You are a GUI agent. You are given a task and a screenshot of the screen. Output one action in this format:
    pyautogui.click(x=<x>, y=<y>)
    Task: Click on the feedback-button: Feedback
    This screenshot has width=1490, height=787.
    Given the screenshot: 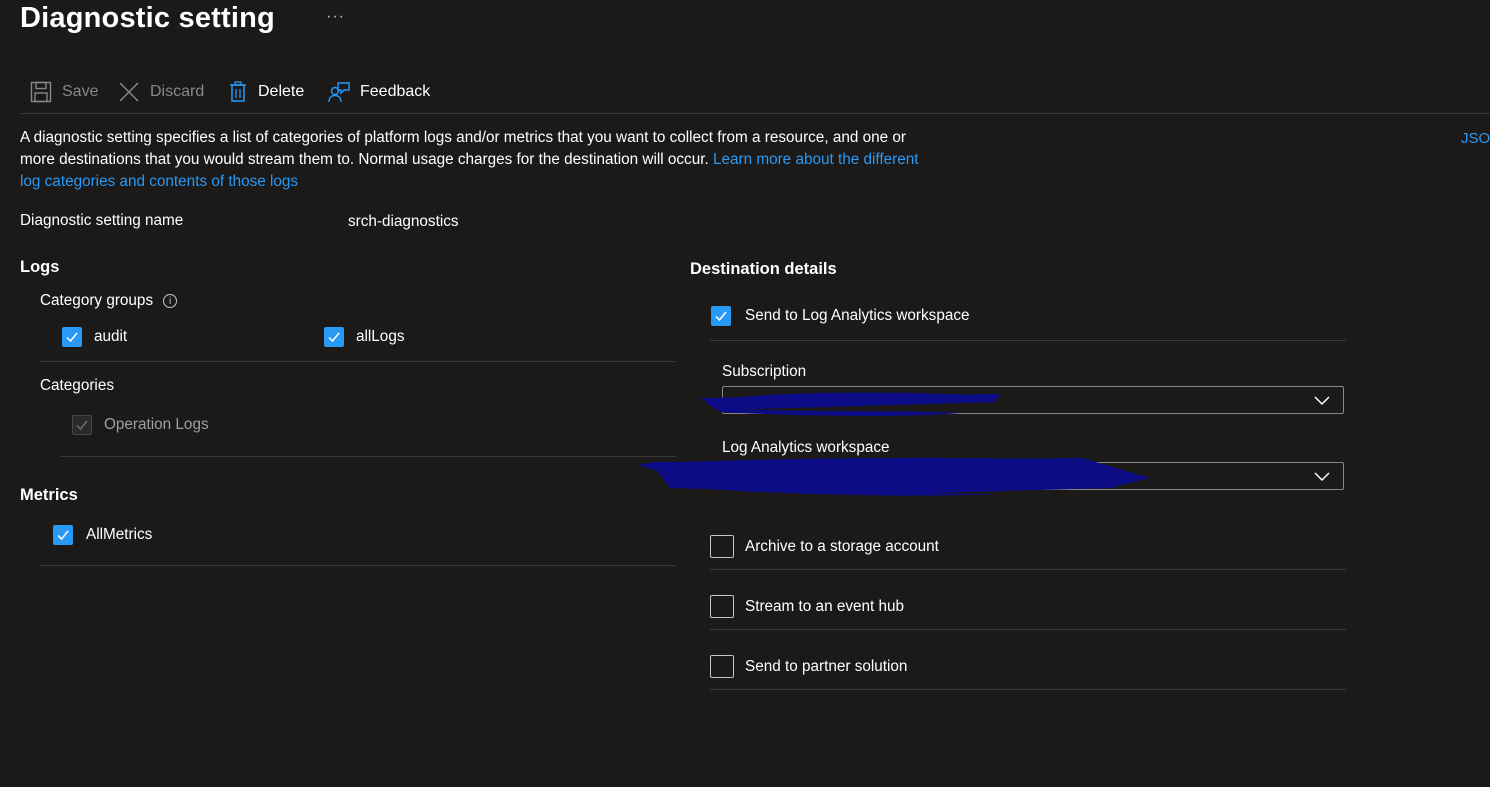 What is the action you would take?
    pyautogui.click(x=379, y=92)
    